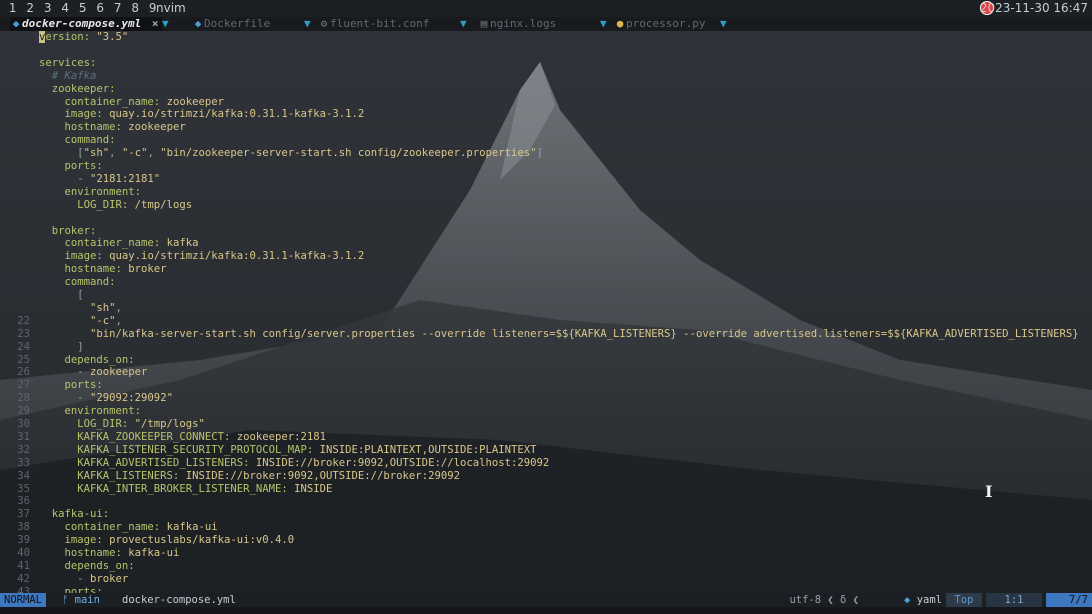  What do you see at coordinates (923, 600) in the screenshot?
I see `filetype: ◆ yaml` at bounding box center [923, 600].